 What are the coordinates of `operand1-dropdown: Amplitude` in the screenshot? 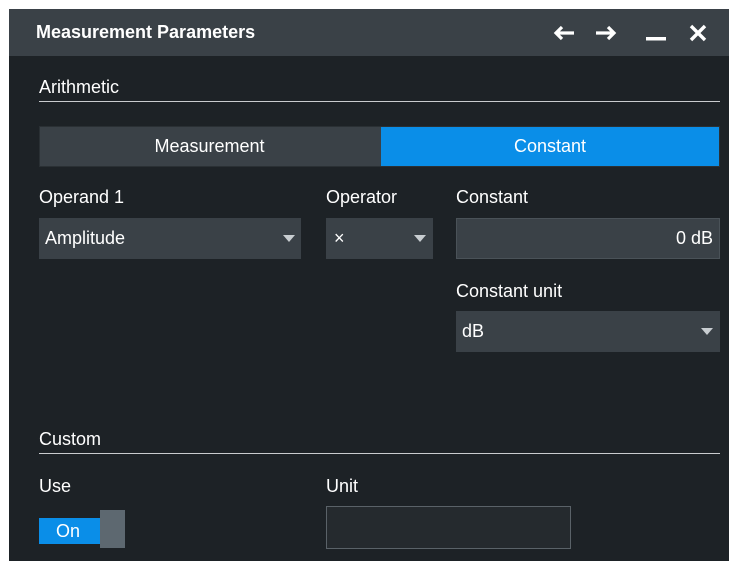 It's located at (170, 238).